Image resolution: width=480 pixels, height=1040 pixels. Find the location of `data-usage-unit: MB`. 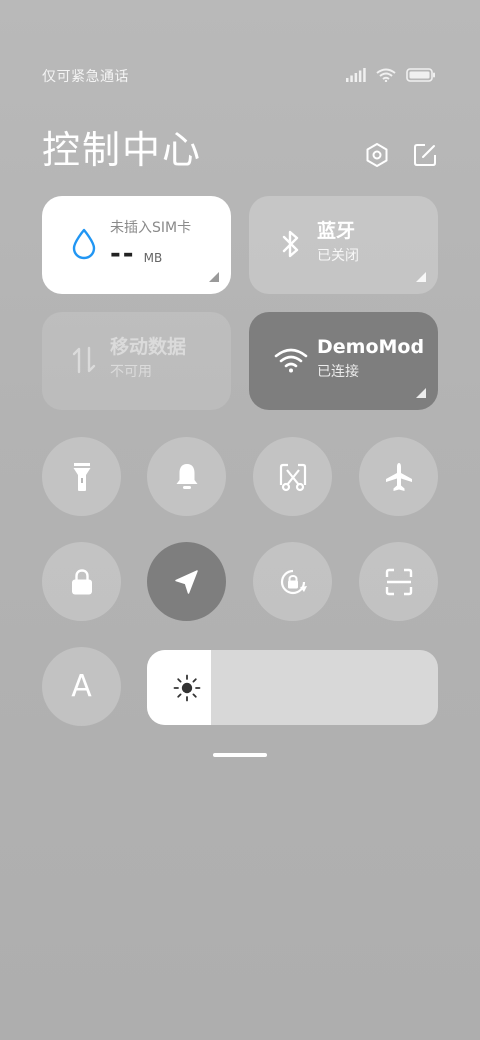

data-usage-unit: MB is located at coordinates (153, 258).